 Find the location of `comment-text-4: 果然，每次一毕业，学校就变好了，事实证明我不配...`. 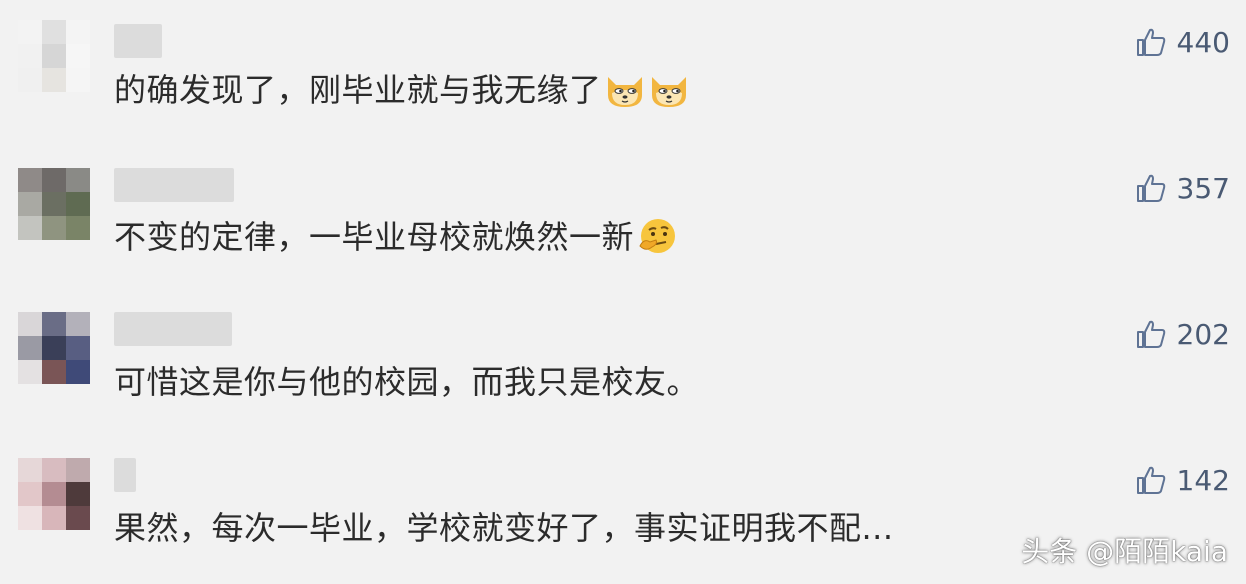

comment-text-4: 果然，每次一毕业，学校就变好了，事实证明我不配... is located at coordinates (504, 528).